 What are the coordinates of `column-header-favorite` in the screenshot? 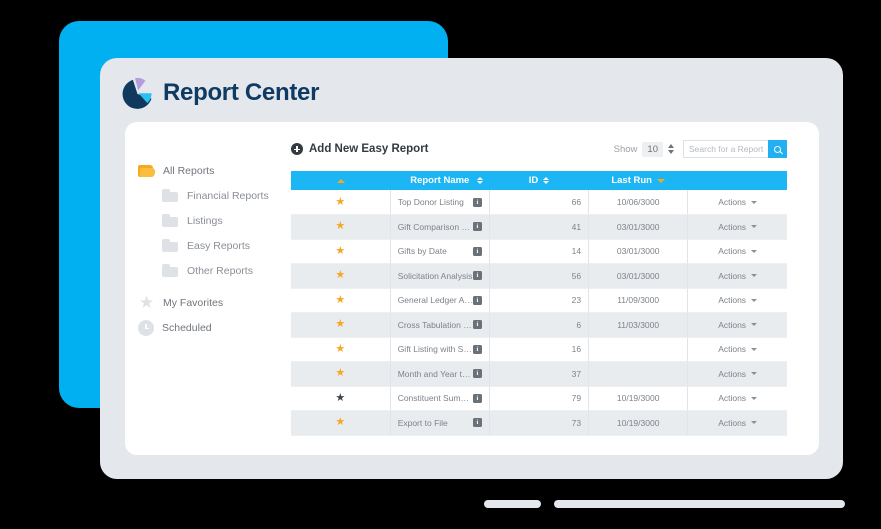 It's located at (341, 180).